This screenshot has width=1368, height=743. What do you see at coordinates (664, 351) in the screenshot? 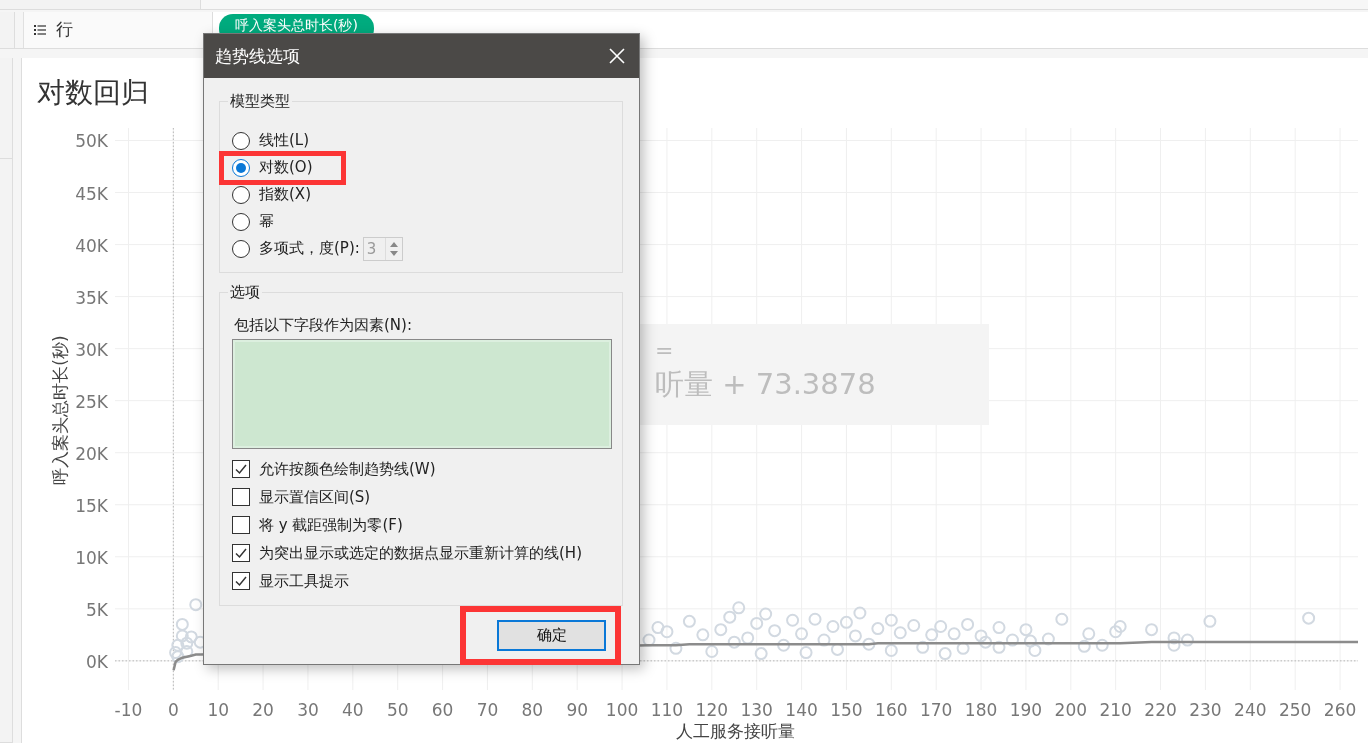
I see `equation-text: =` at bounding box center [664, 351].